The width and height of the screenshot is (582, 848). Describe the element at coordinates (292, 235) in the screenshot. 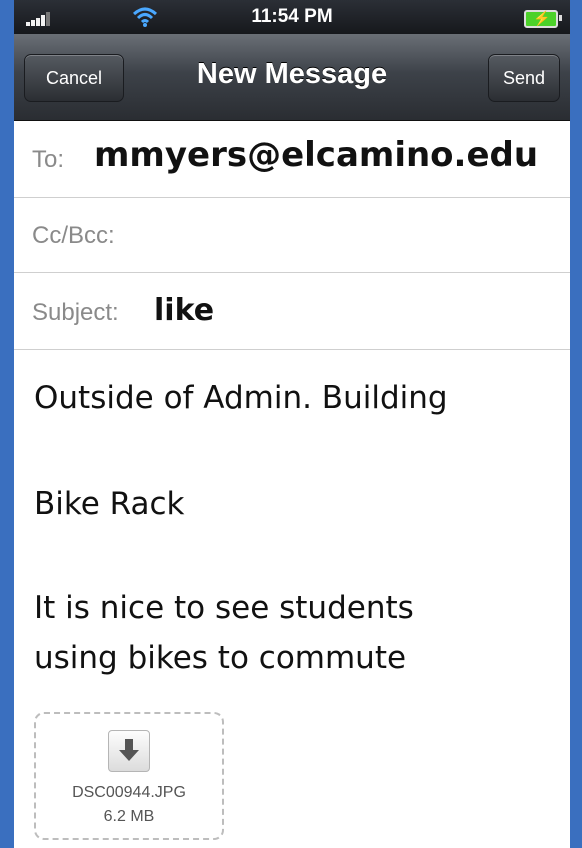

I see `cc-bcc-field: Cc/Bcc:` at that location.